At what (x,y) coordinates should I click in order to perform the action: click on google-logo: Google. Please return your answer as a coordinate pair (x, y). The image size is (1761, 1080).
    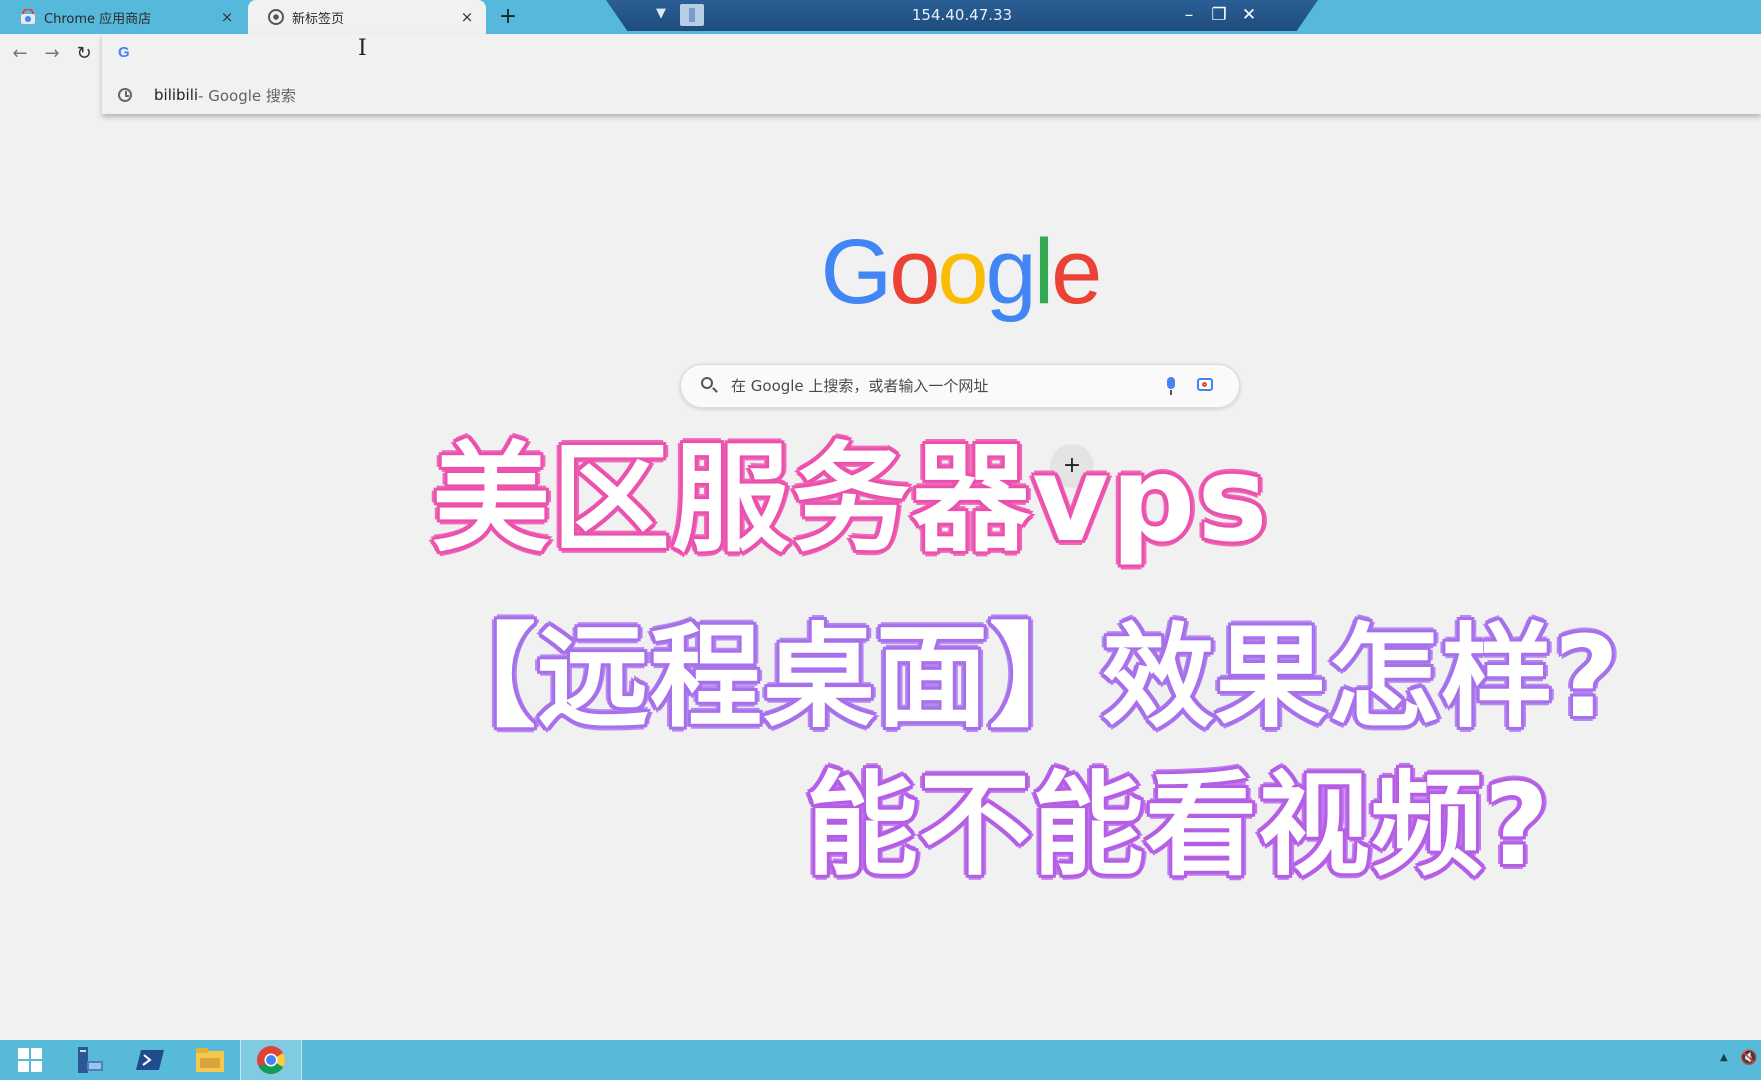
    Looking at the image, I should click on (960, 272).